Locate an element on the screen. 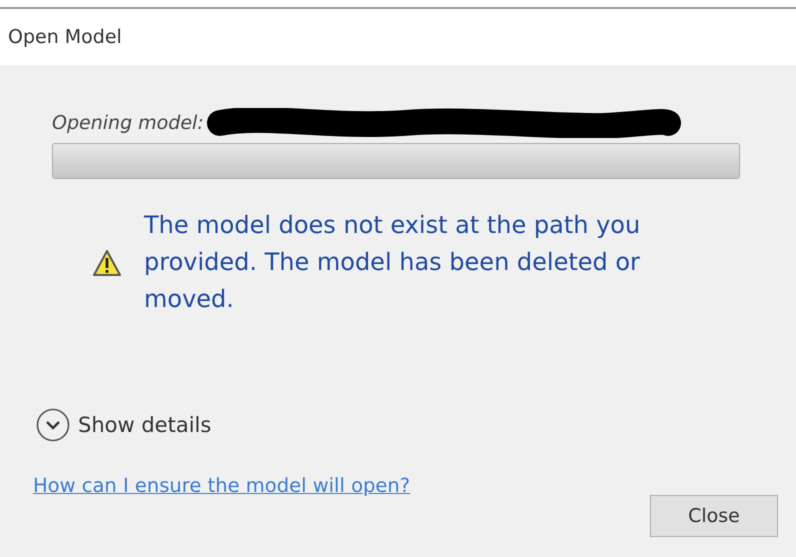  warning-icon is located at coordinates (107, 262).